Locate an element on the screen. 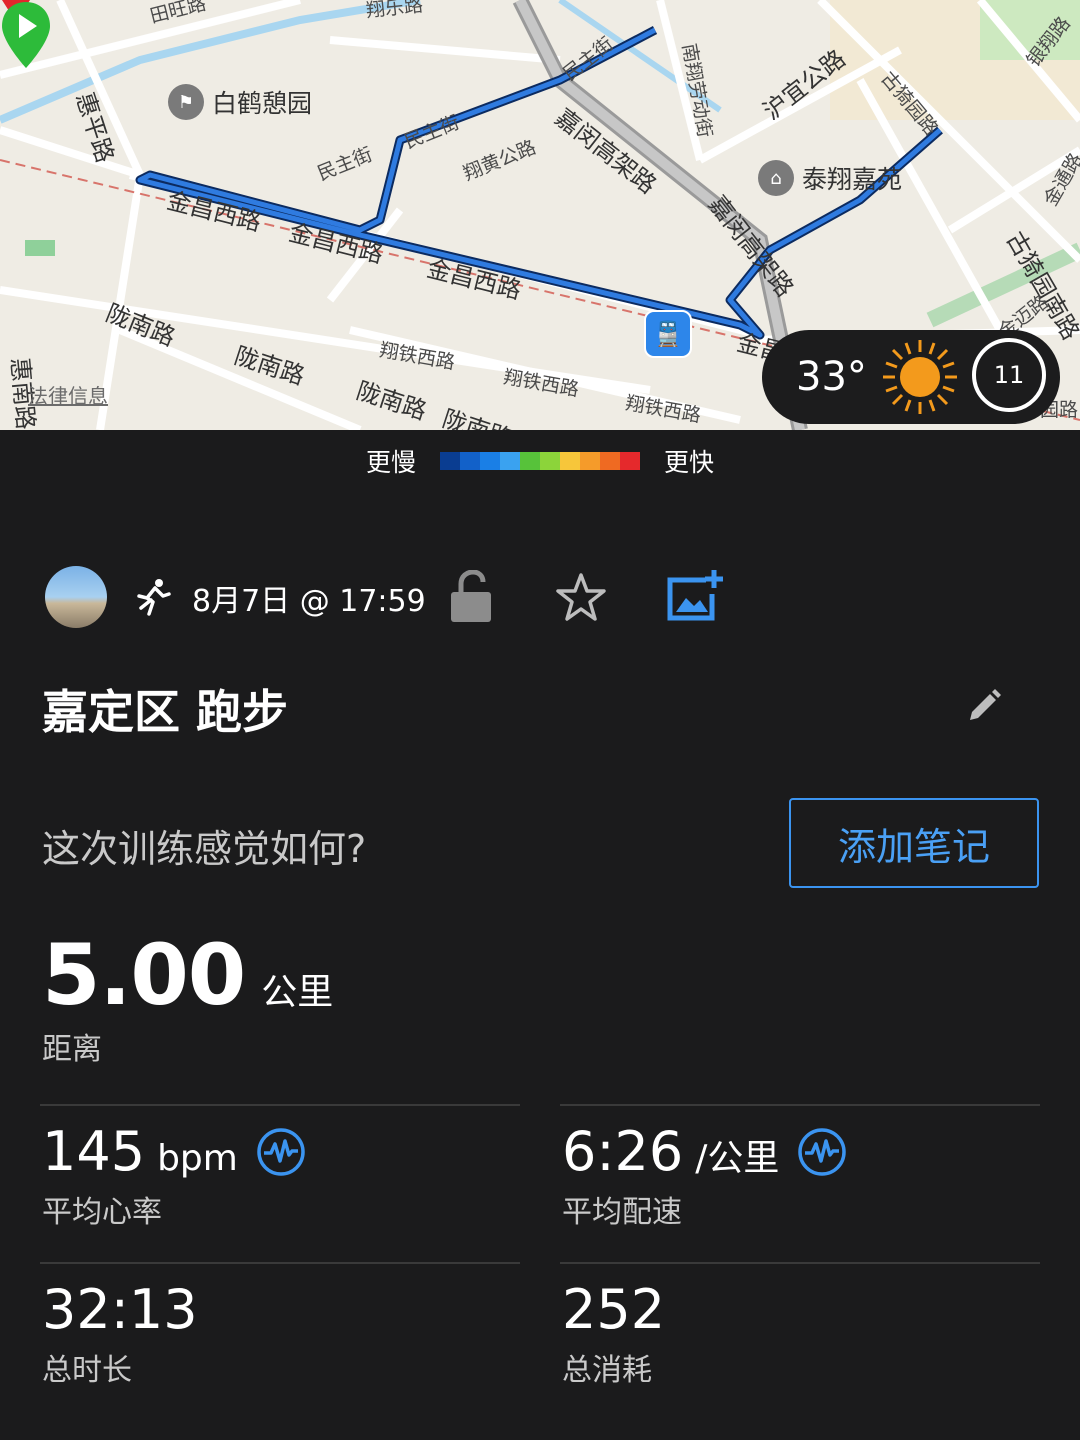 The height and width of the screenshot is (1440, 1080). running-icon is located at coordinates (154, 597).